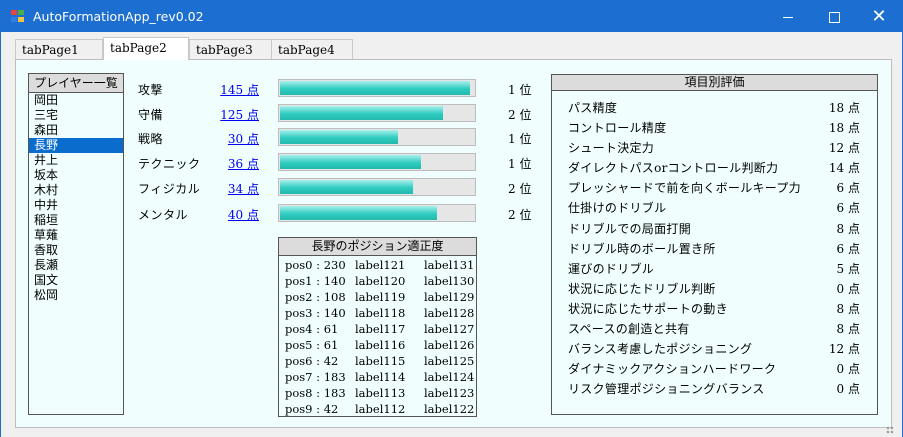 The height and width of the screenshot is (437, 903). I want to click on evaluation-item-name: シュート決定力, so click(611, 148).